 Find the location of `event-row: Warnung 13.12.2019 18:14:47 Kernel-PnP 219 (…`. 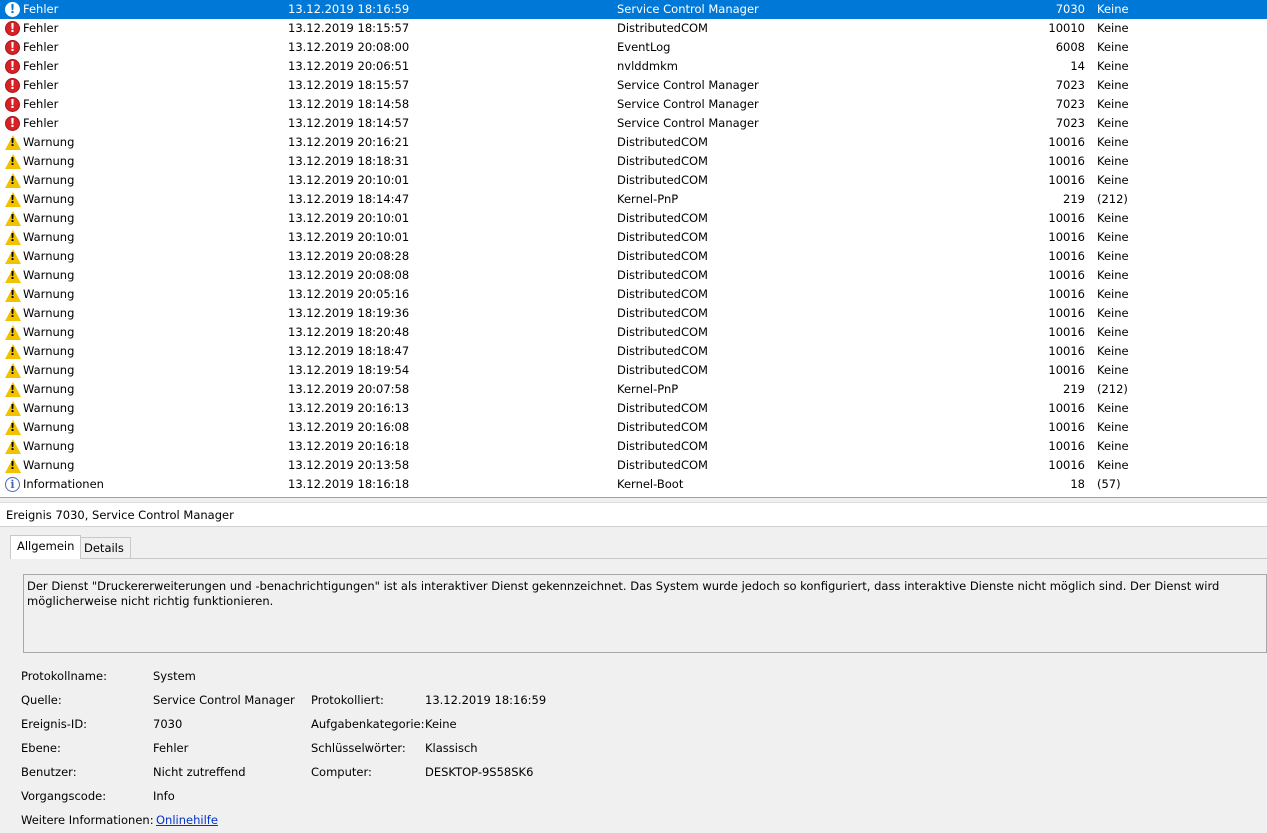

event-row: Warnung 13.12.2019 18:14:47 Kernel-PnP 219 (… is located at coordinates (633, 199).